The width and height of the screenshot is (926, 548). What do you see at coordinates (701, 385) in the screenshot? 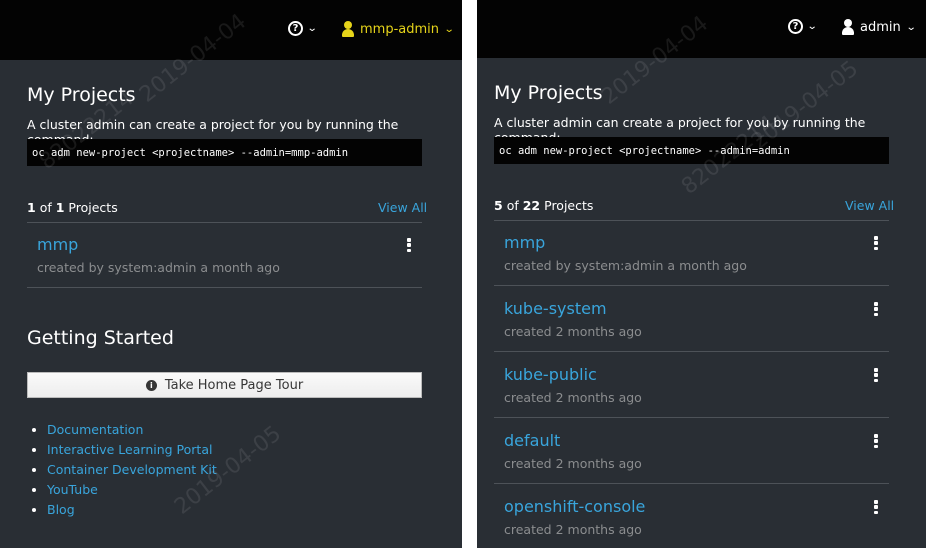
I see `project-item: kube-public created 2 months ago` at bounding box center [701, 385].